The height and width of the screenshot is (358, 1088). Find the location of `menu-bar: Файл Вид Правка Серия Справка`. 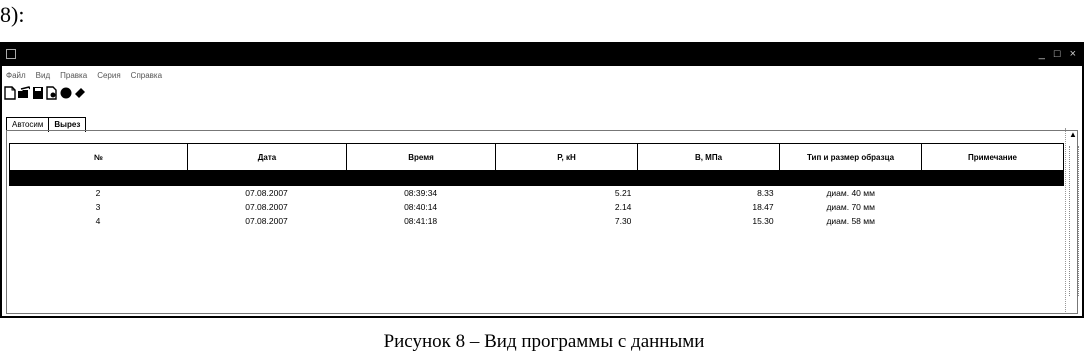

menu-bar: Файл Вид Правка Серия Справка is located at coordinates (84, 76).